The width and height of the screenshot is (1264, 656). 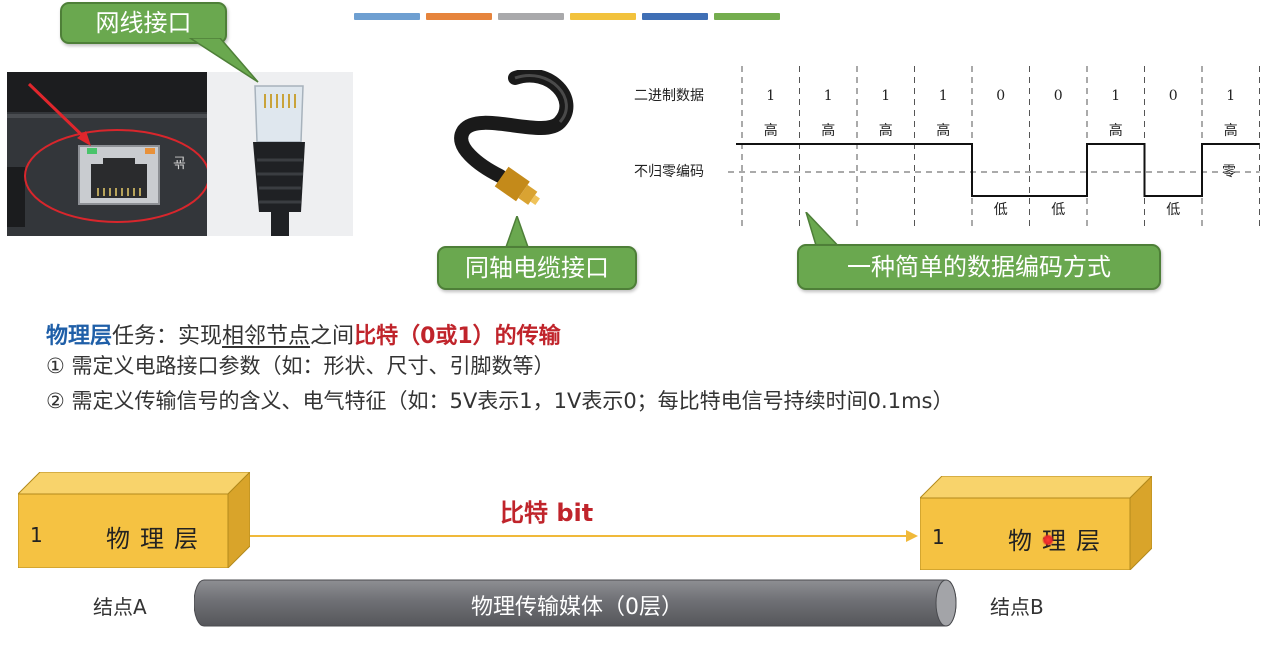 What do you see at coordinates (1059, 541) in the screenshot?
I see `node-b-layer-label: 物理层` at bounding box center [1059, 541].